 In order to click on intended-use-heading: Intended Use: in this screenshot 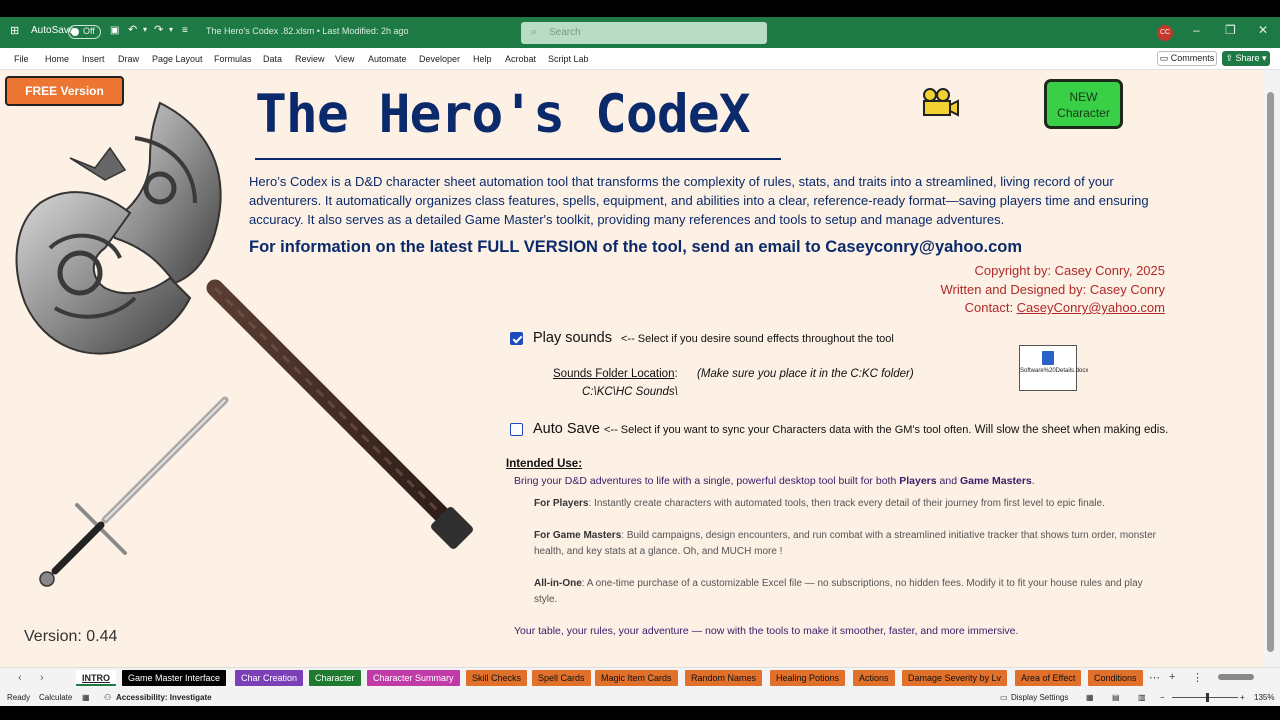, I will do `click(544, 464)`.